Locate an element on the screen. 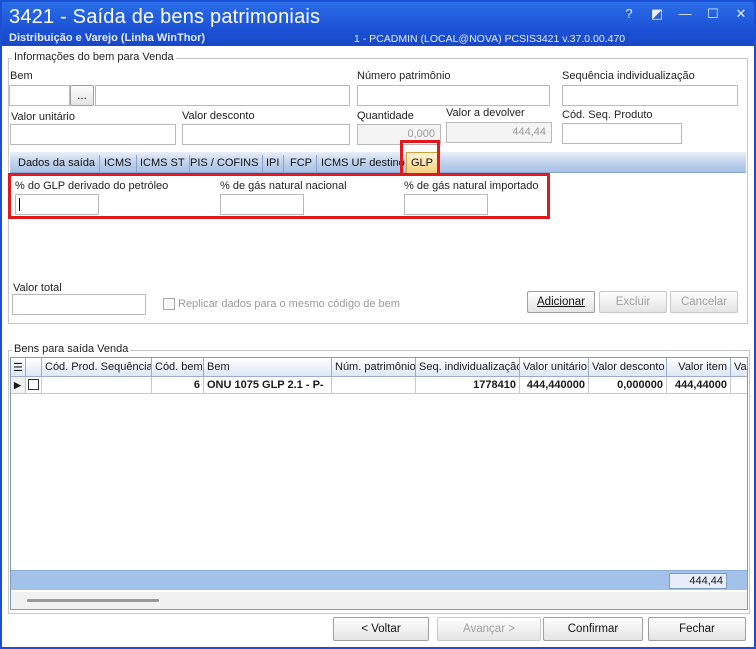  window-controls: ? ◩ — ☐ ✕ is located at coordinates (685, 14).